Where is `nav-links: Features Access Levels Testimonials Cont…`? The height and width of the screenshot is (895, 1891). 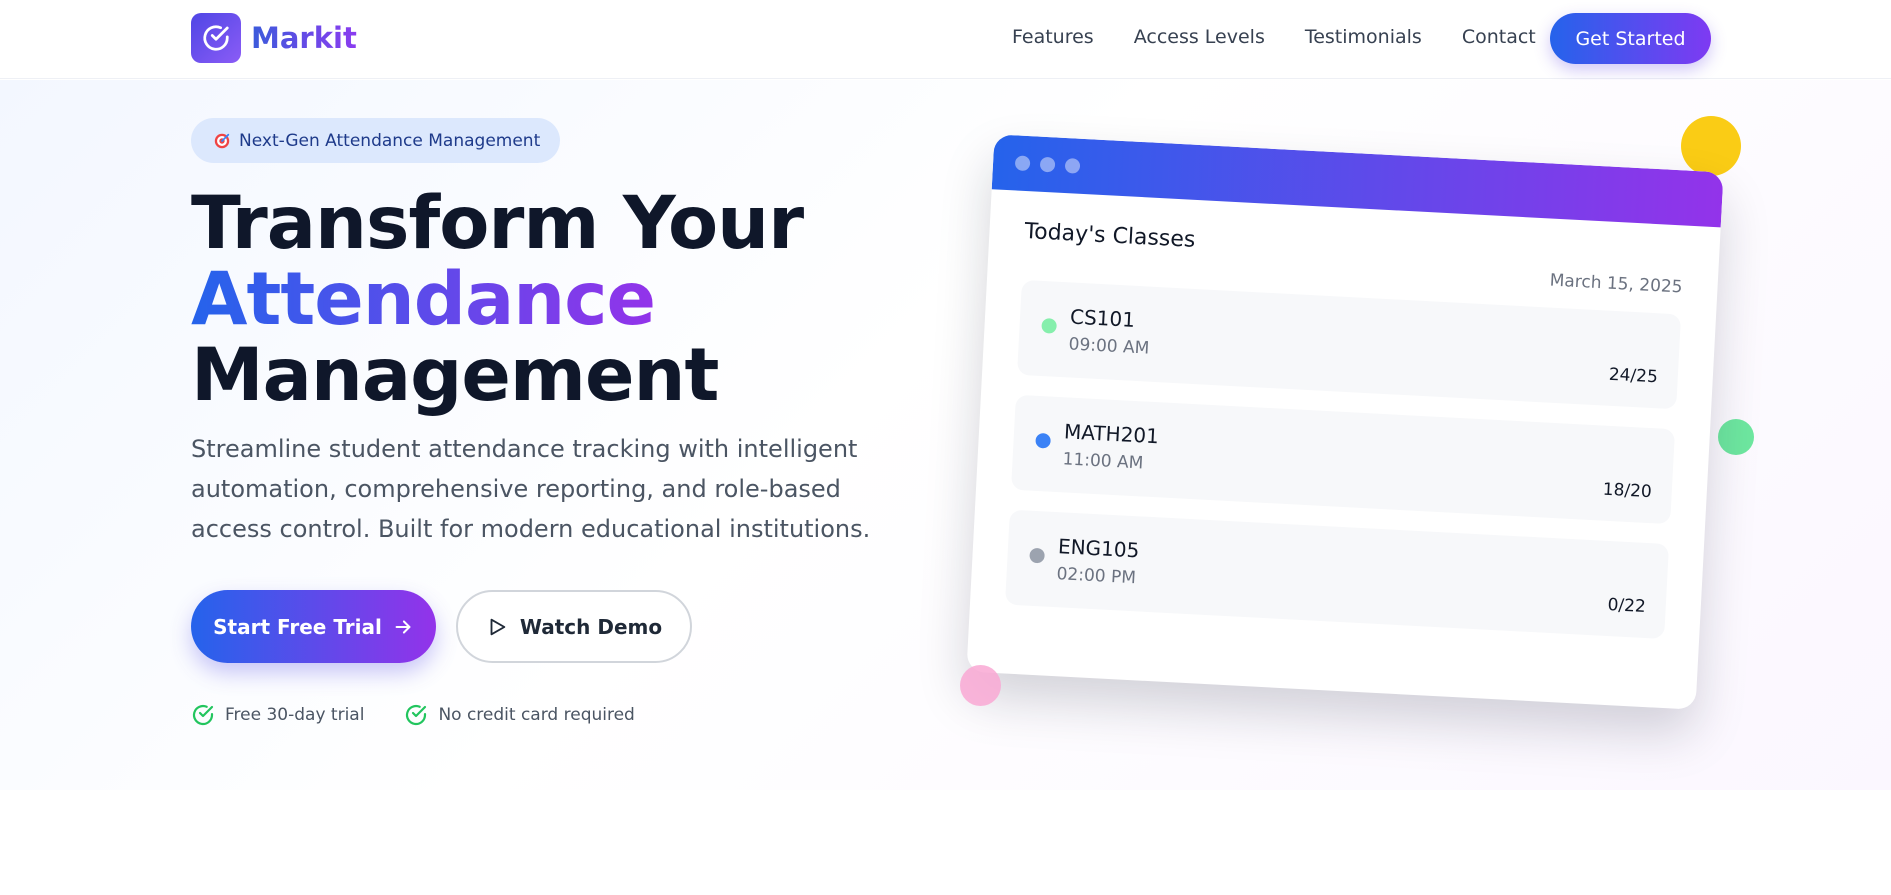 nav-links: Features Access Levels Testimonials Cont… is located at coordinates (1294, 37).